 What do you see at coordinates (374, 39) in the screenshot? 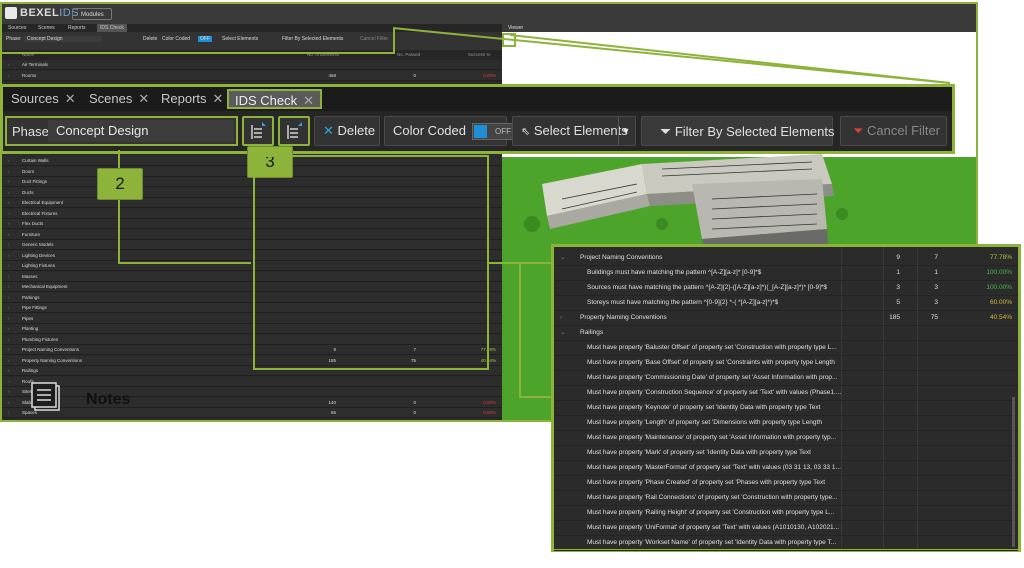
I see `small-cancel-filter: Cancel Filter` at bounding box center [374, 39].